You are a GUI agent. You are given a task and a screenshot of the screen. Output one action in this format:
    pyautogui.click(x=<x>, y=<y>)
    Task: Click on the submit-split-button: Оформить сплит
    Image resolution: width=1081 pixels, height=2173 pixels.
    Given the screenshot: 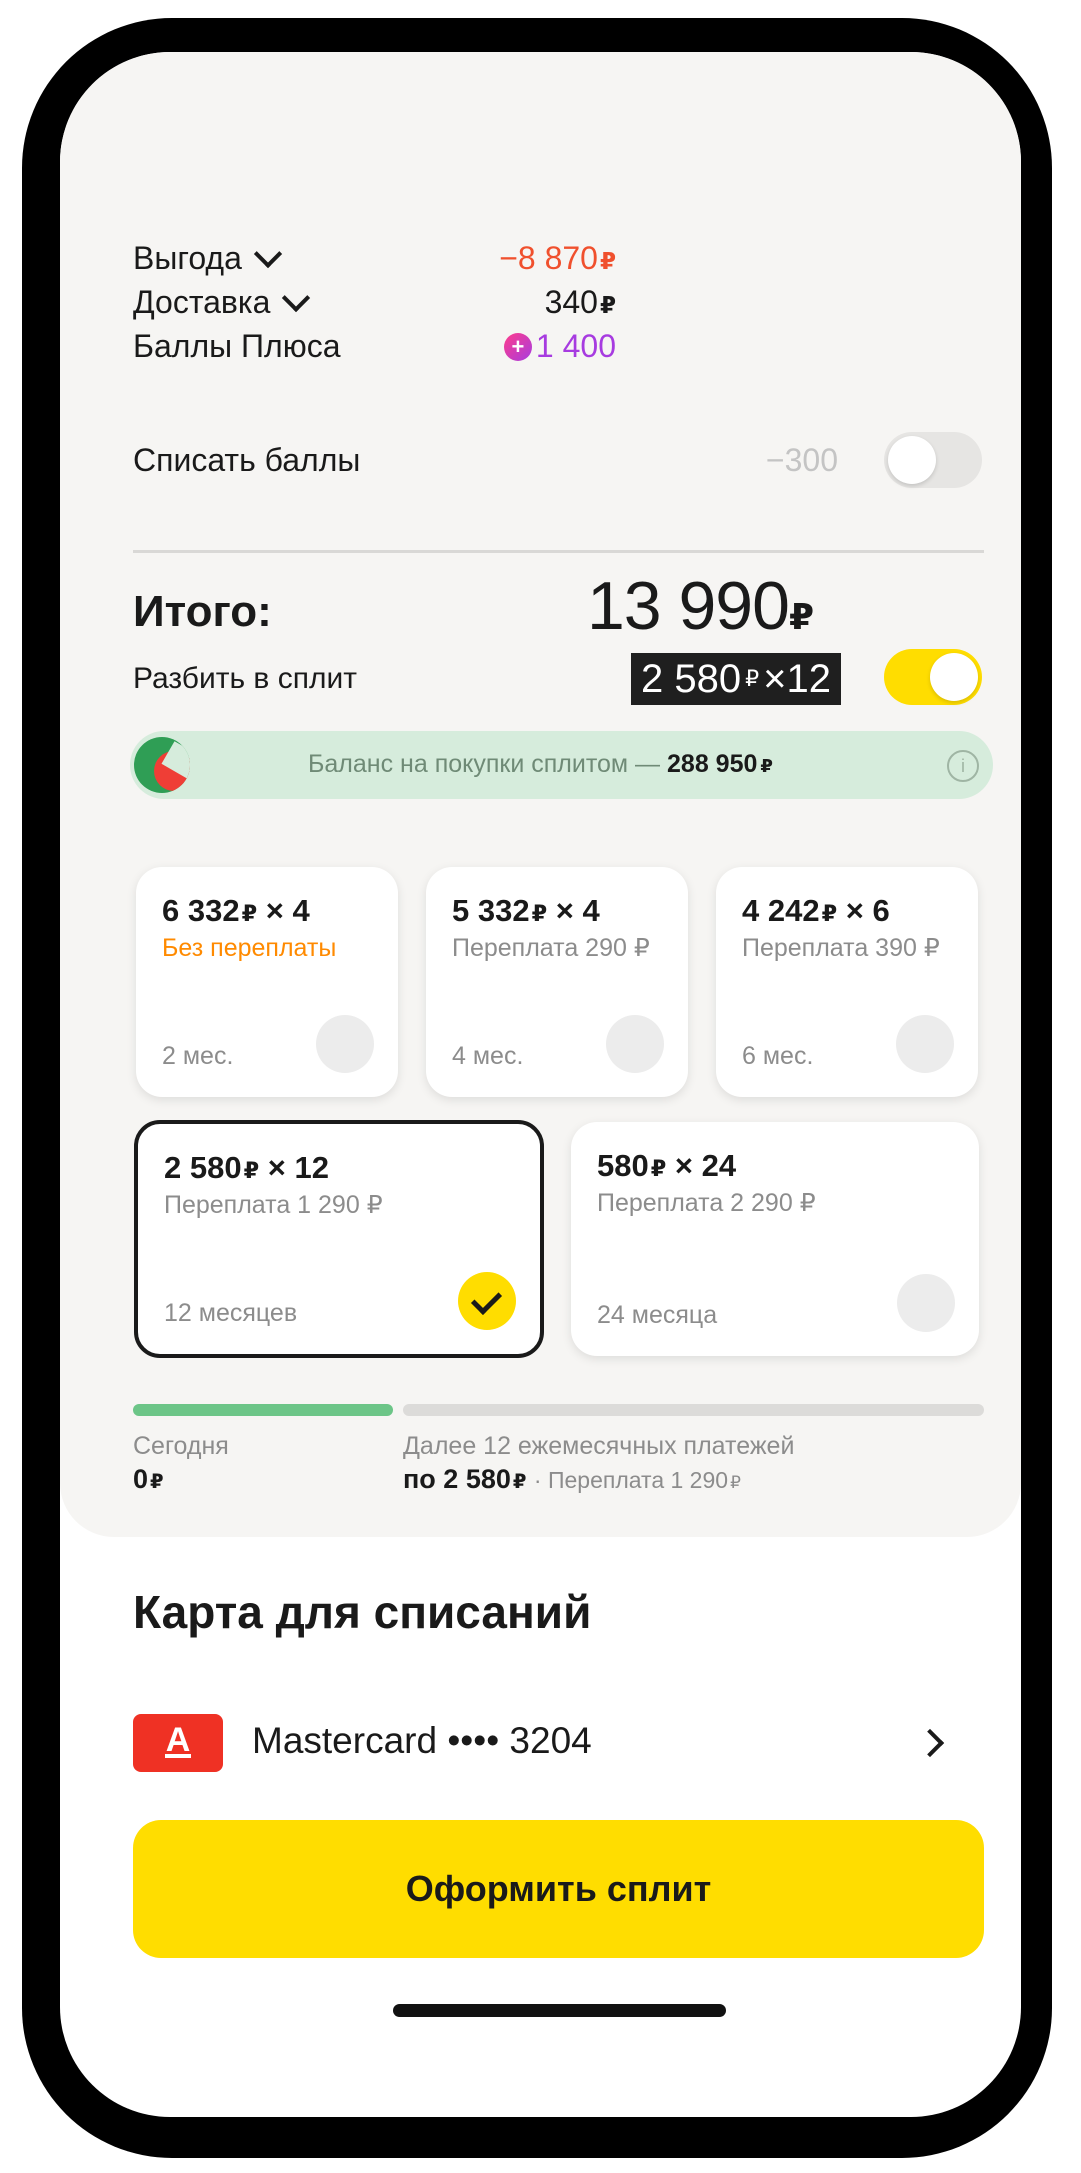 What is the action you would take?
    pyautogui.click(x=558, y=1889)
    